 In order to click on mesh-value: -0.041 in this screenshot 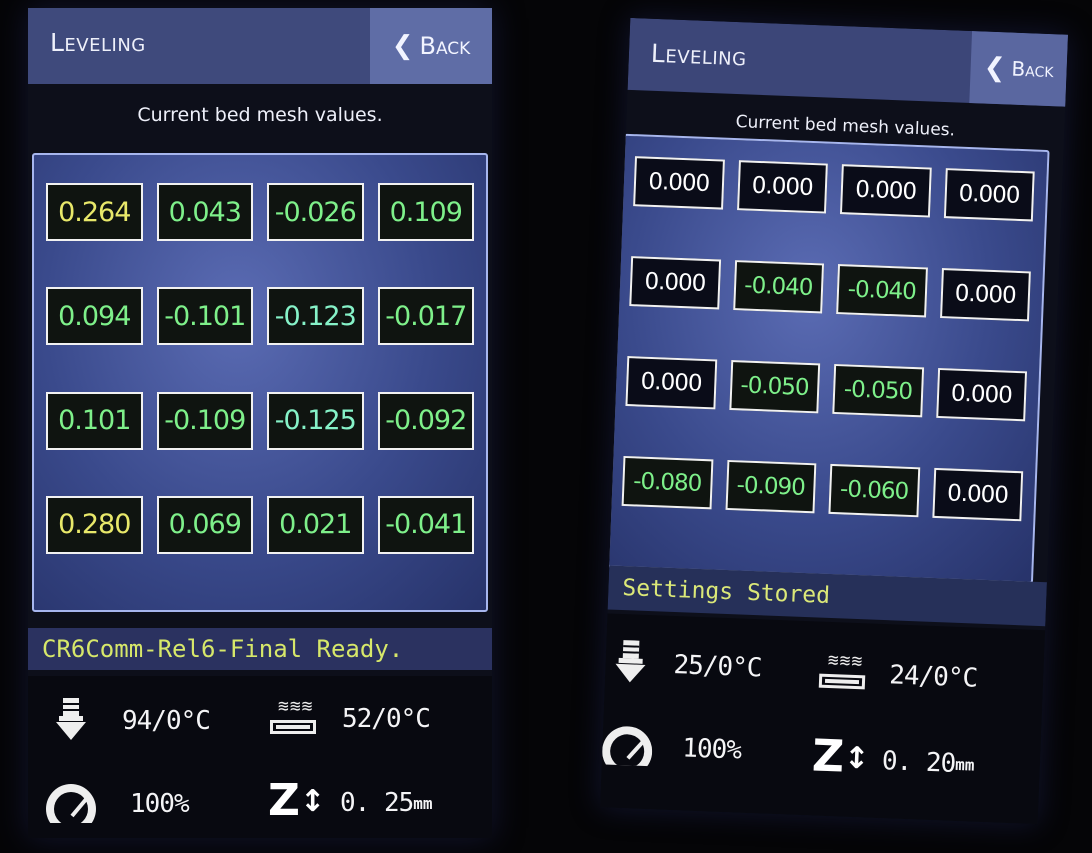, I will do `click(425, 524)`.